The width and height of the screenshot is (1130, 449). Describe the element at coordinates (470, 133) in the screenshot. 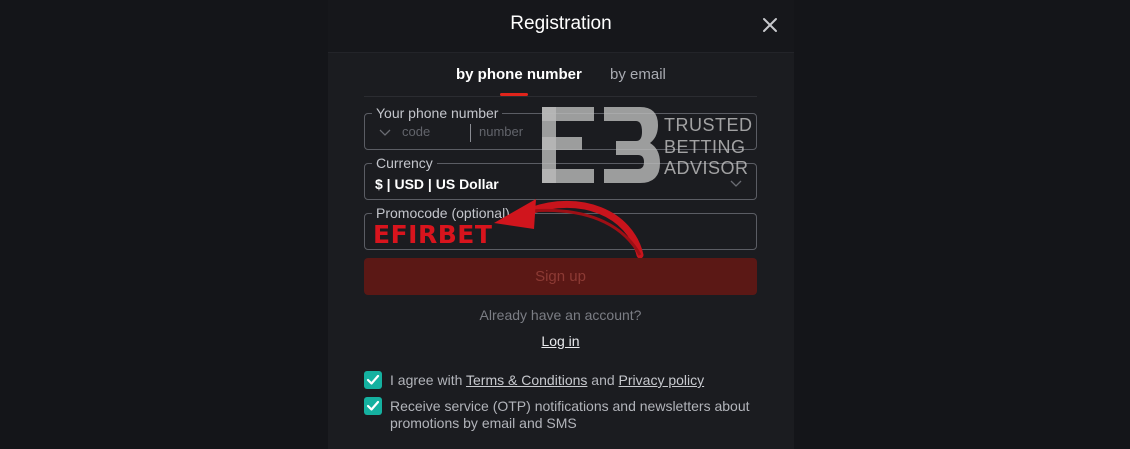

I see `phone-divider` at that location.